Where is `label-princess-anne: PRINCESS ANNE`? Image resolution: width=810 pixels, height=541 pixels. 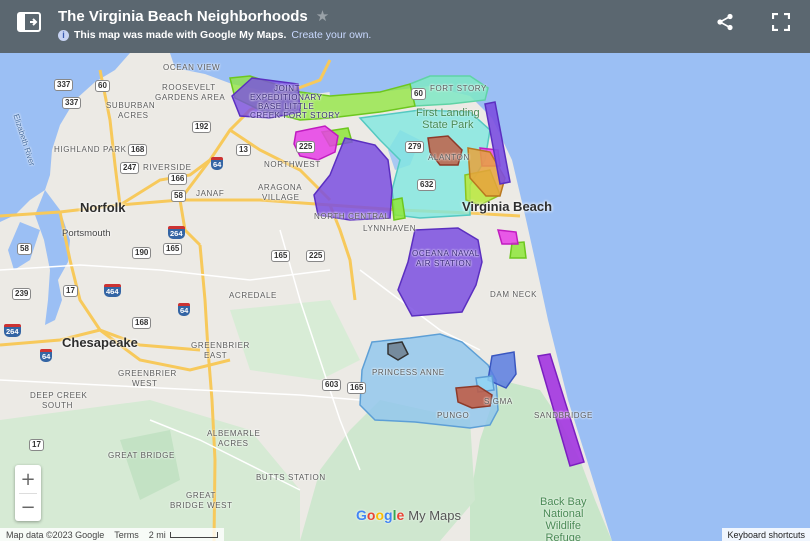 label-princess-anne: PRINCESS ANNE is located at coordinates (408, 372).